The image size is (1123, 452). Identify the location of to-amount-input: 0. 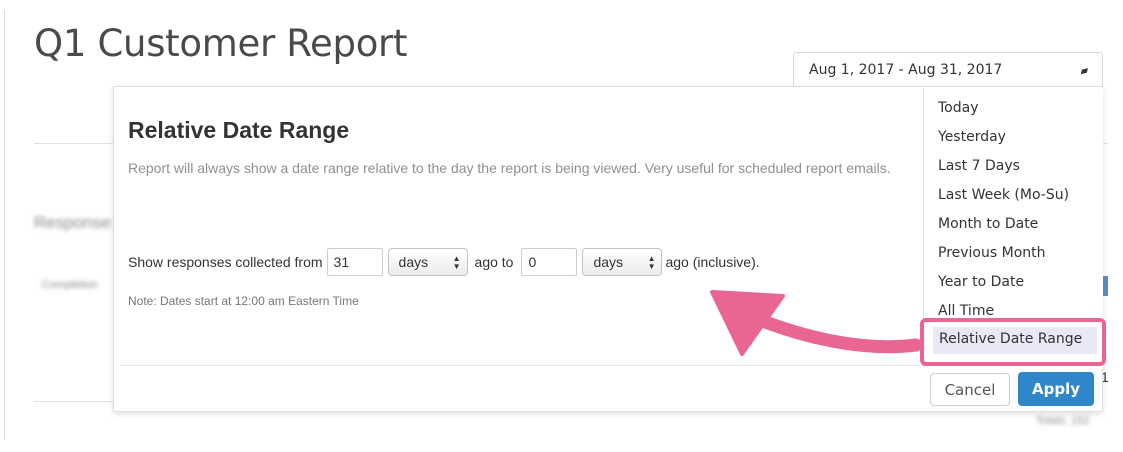
(549, 262).